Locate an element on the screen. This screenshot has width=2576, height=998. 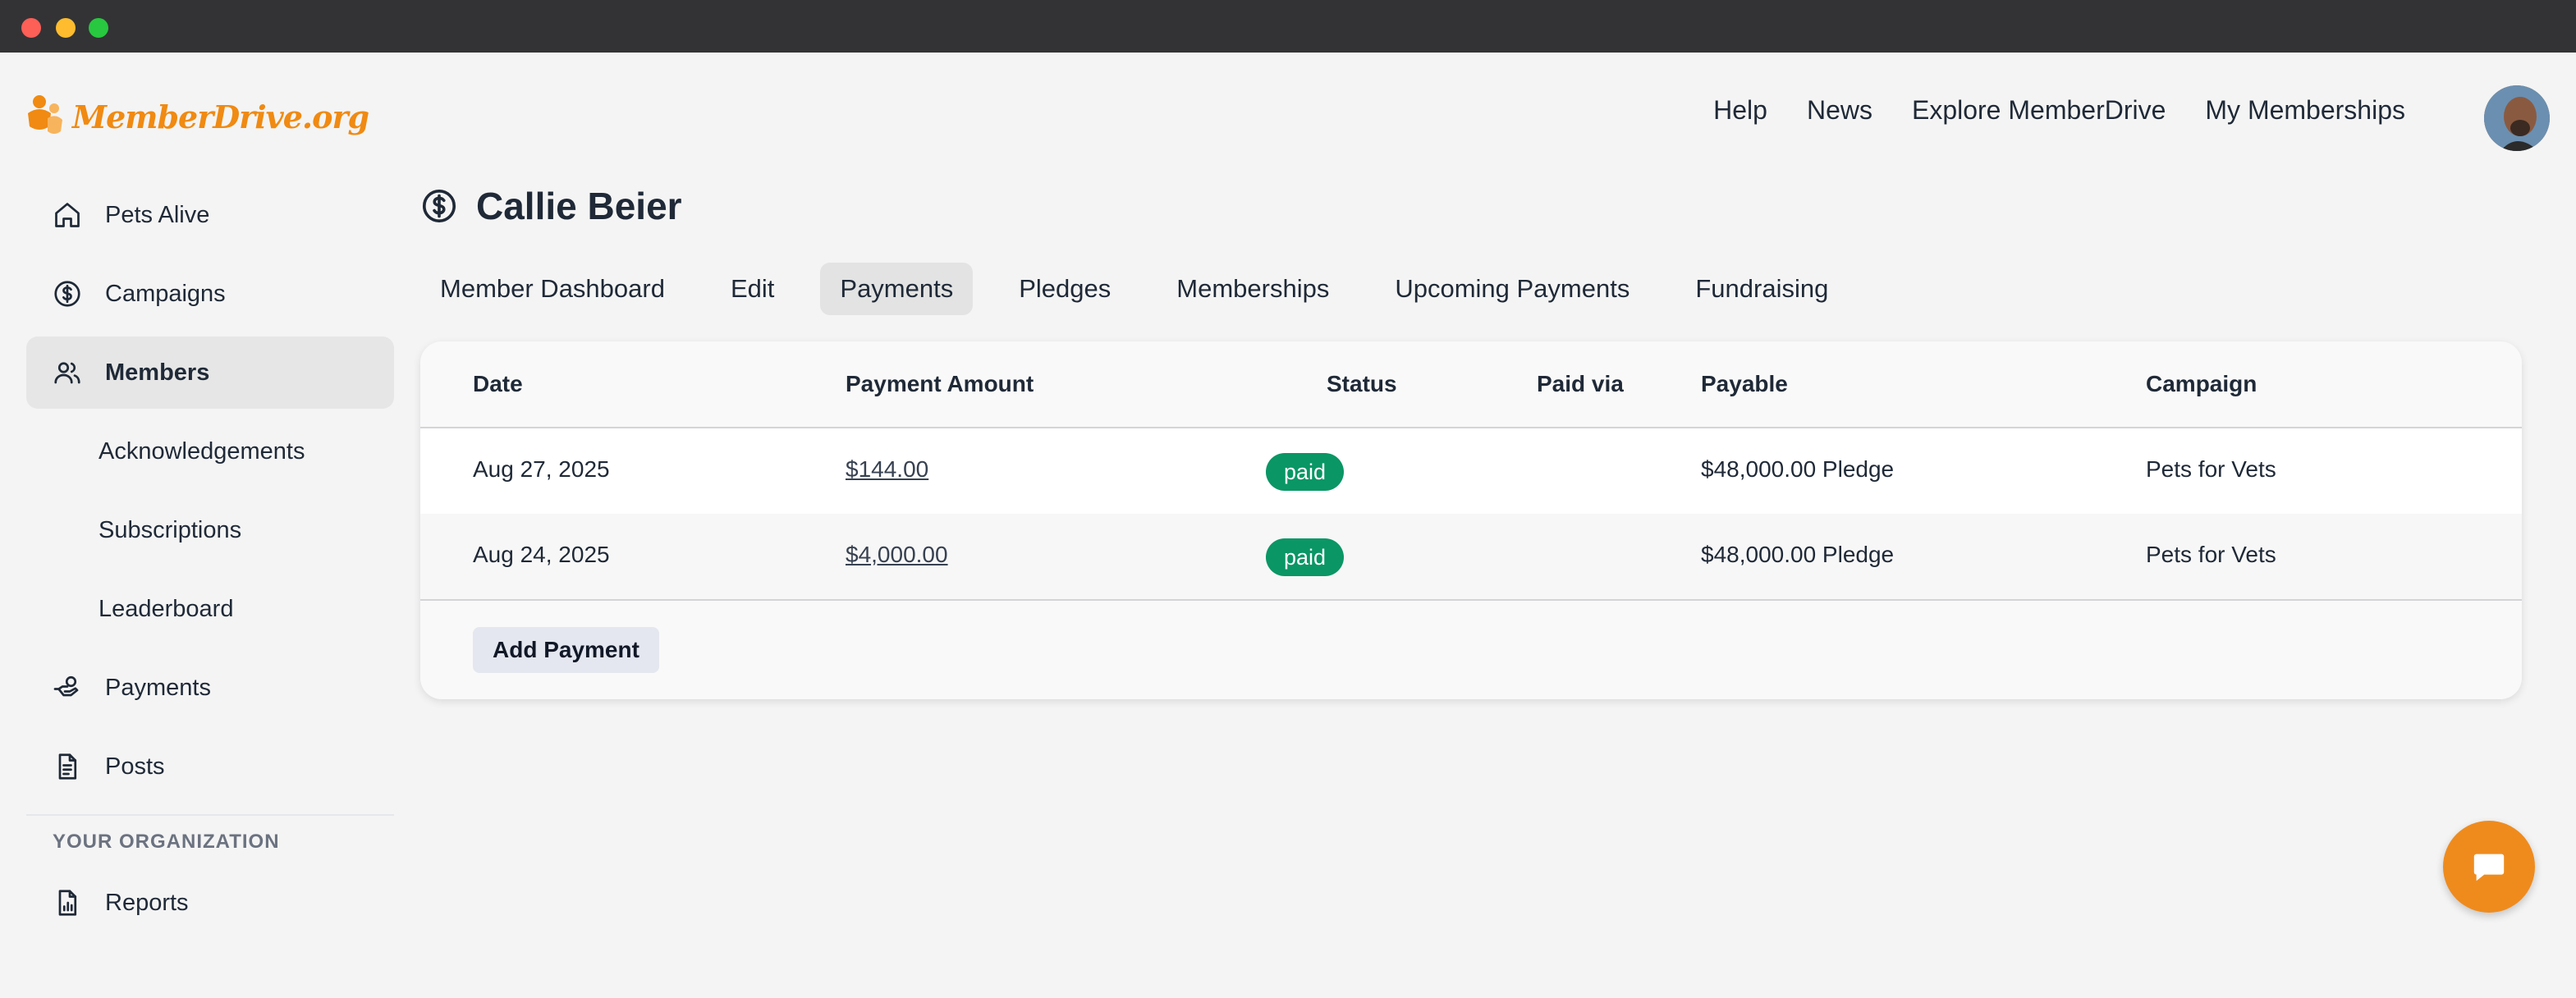
sidebar-item-campaigns: Campaigns is located at coordinates (210, 294).